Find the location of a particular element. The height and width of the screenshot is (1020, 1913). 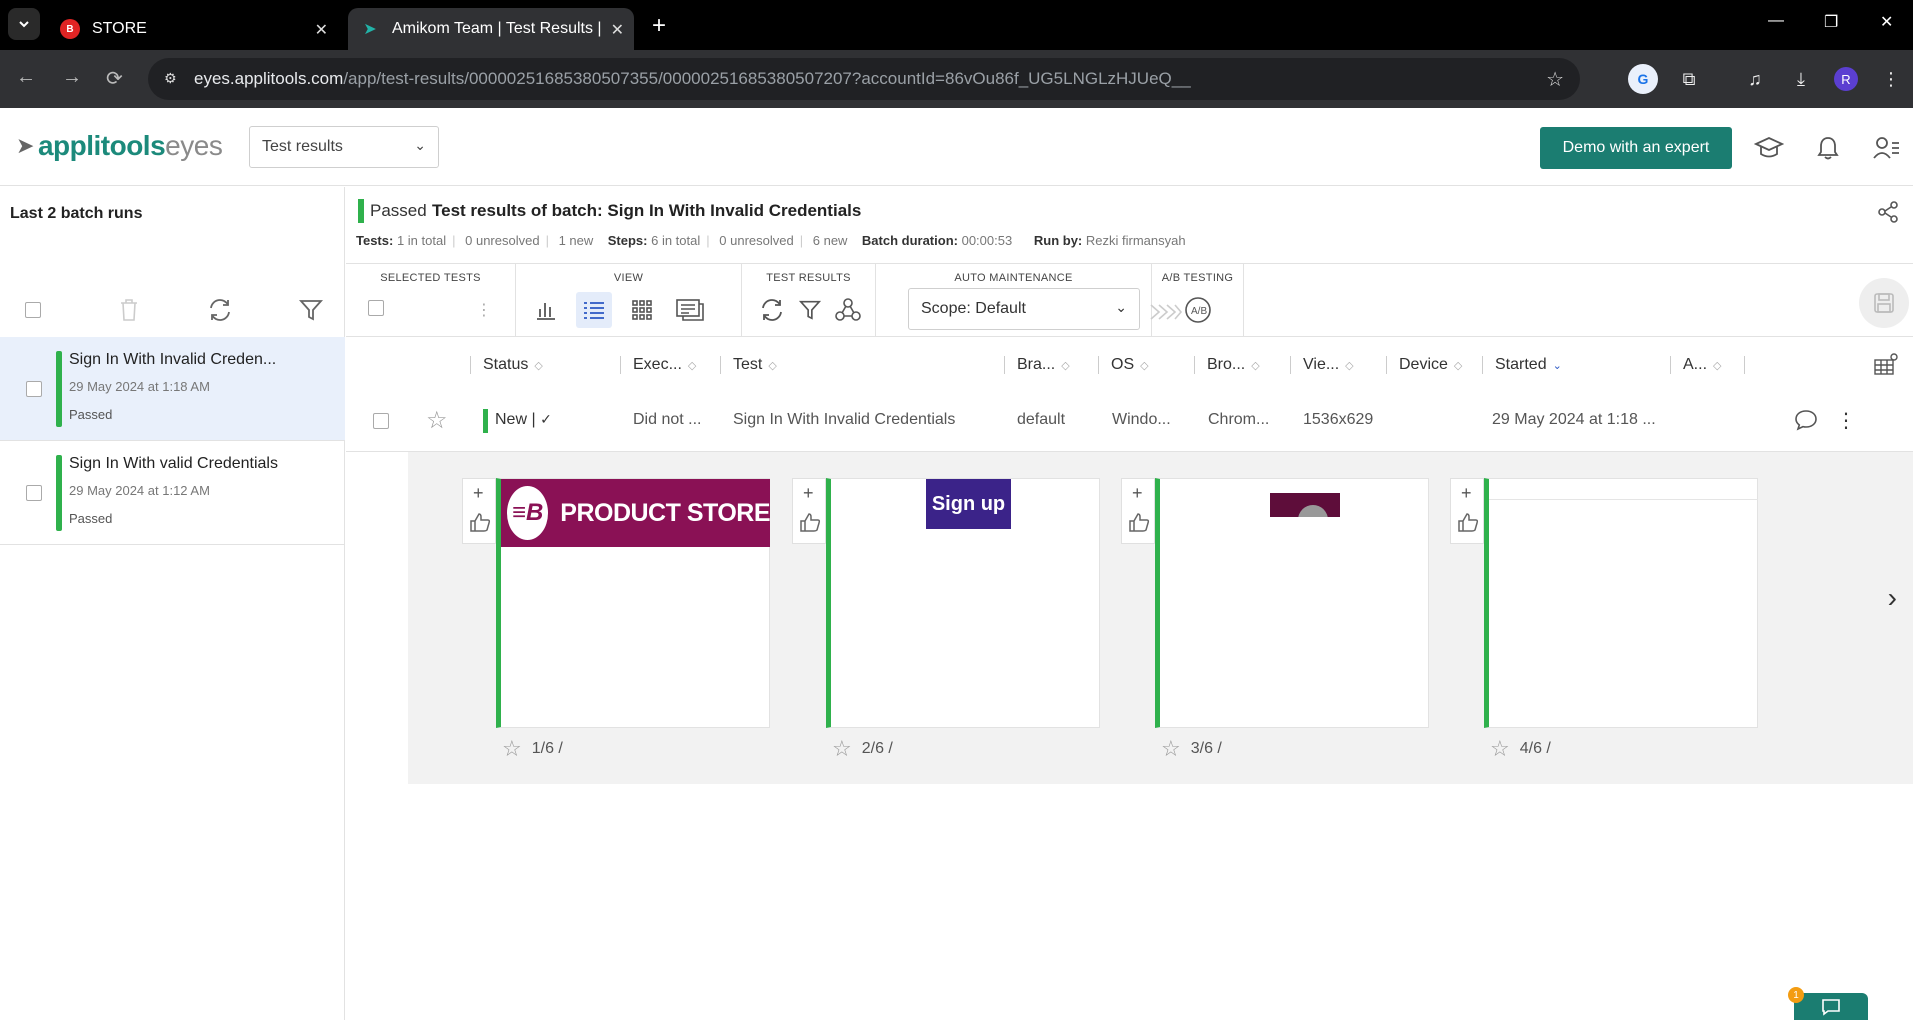

step-thumbnail: + ☆ 3/6 / is located at coordinates (1286, 619).